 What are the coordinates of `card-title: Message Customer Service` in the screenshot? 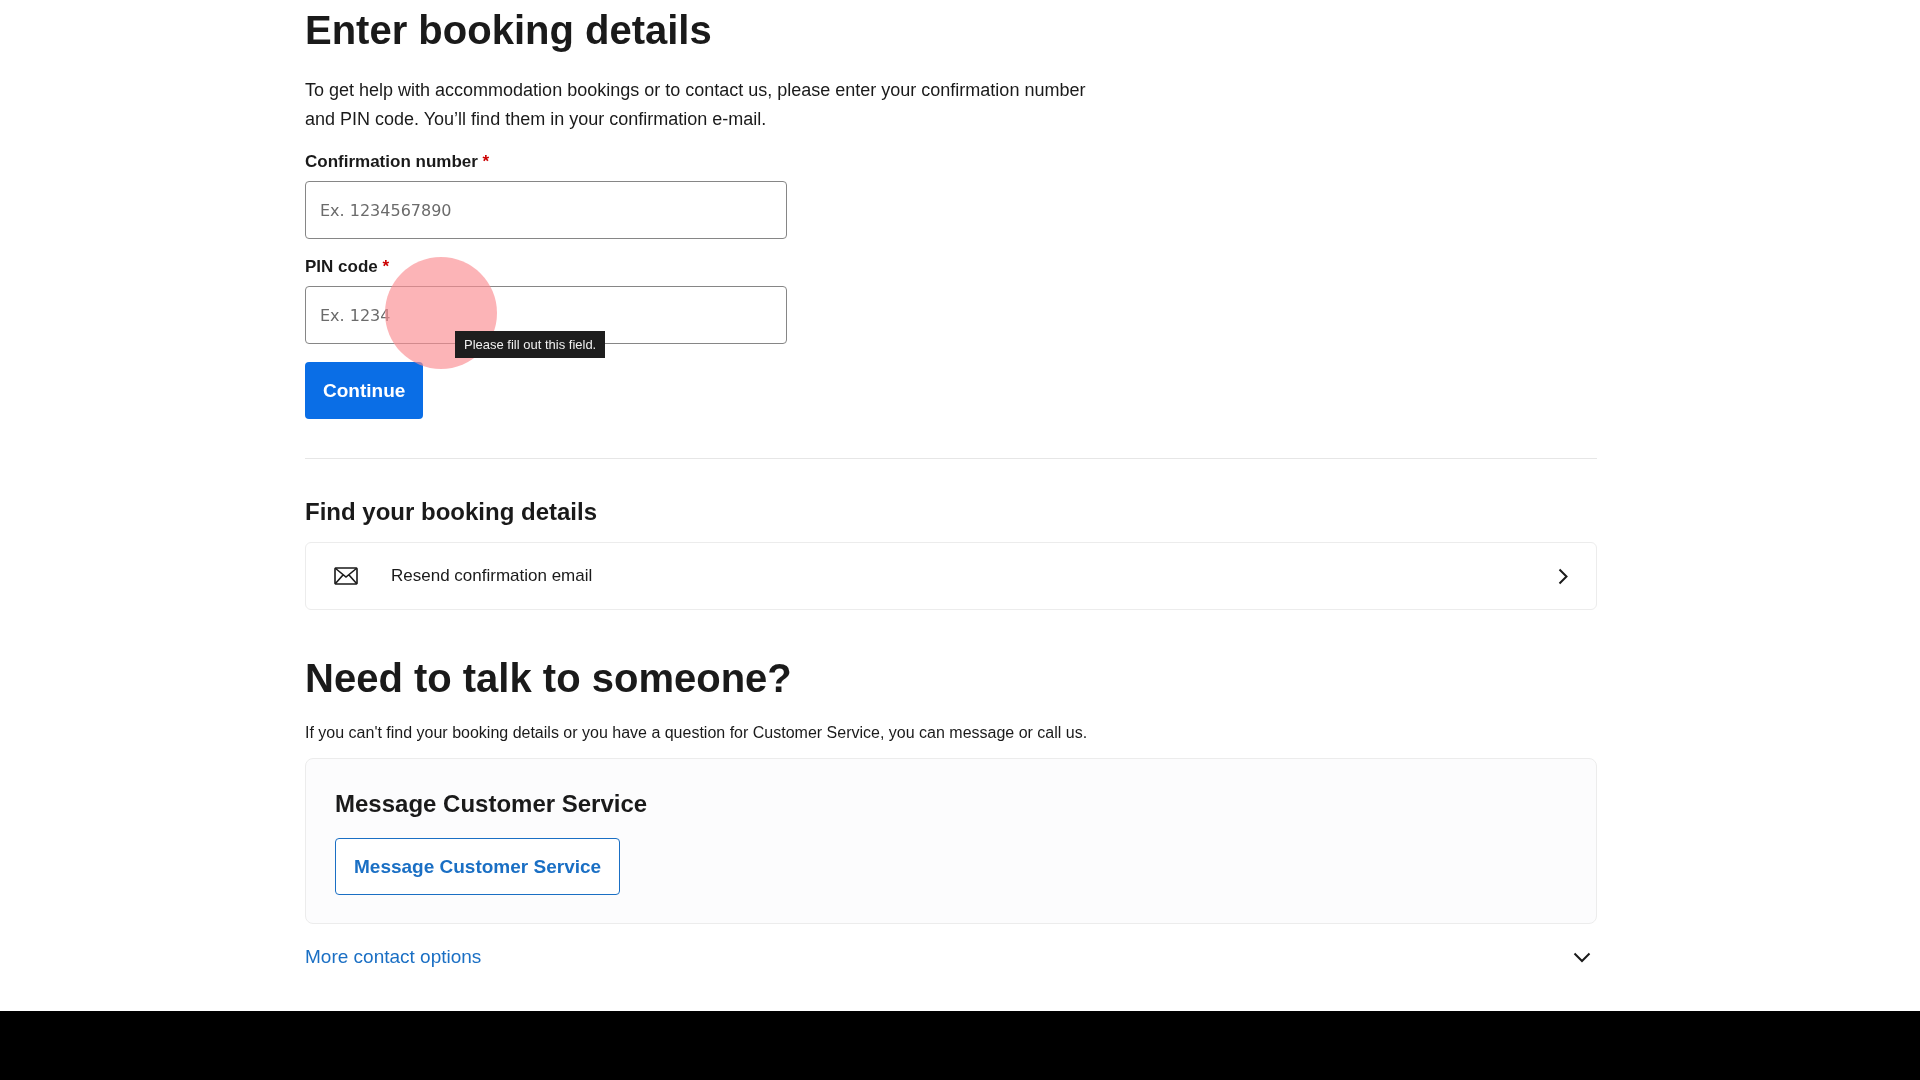 It's located at (492, 804).